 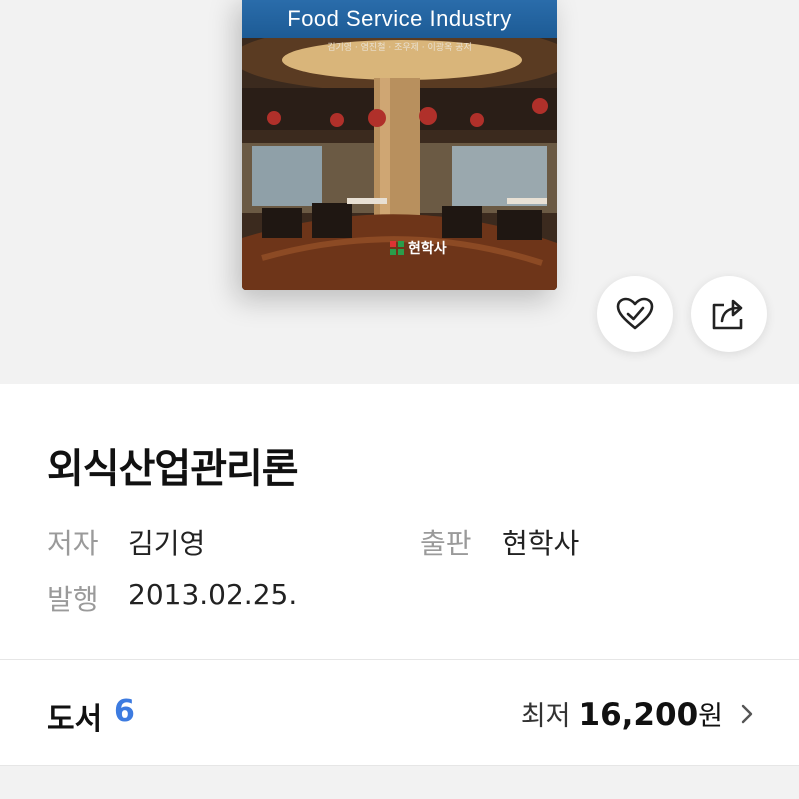 What do you see at coordinates (446, 543) in the screenshot?
I see `publisher-label: 출판` at bounding box center [446, 543].